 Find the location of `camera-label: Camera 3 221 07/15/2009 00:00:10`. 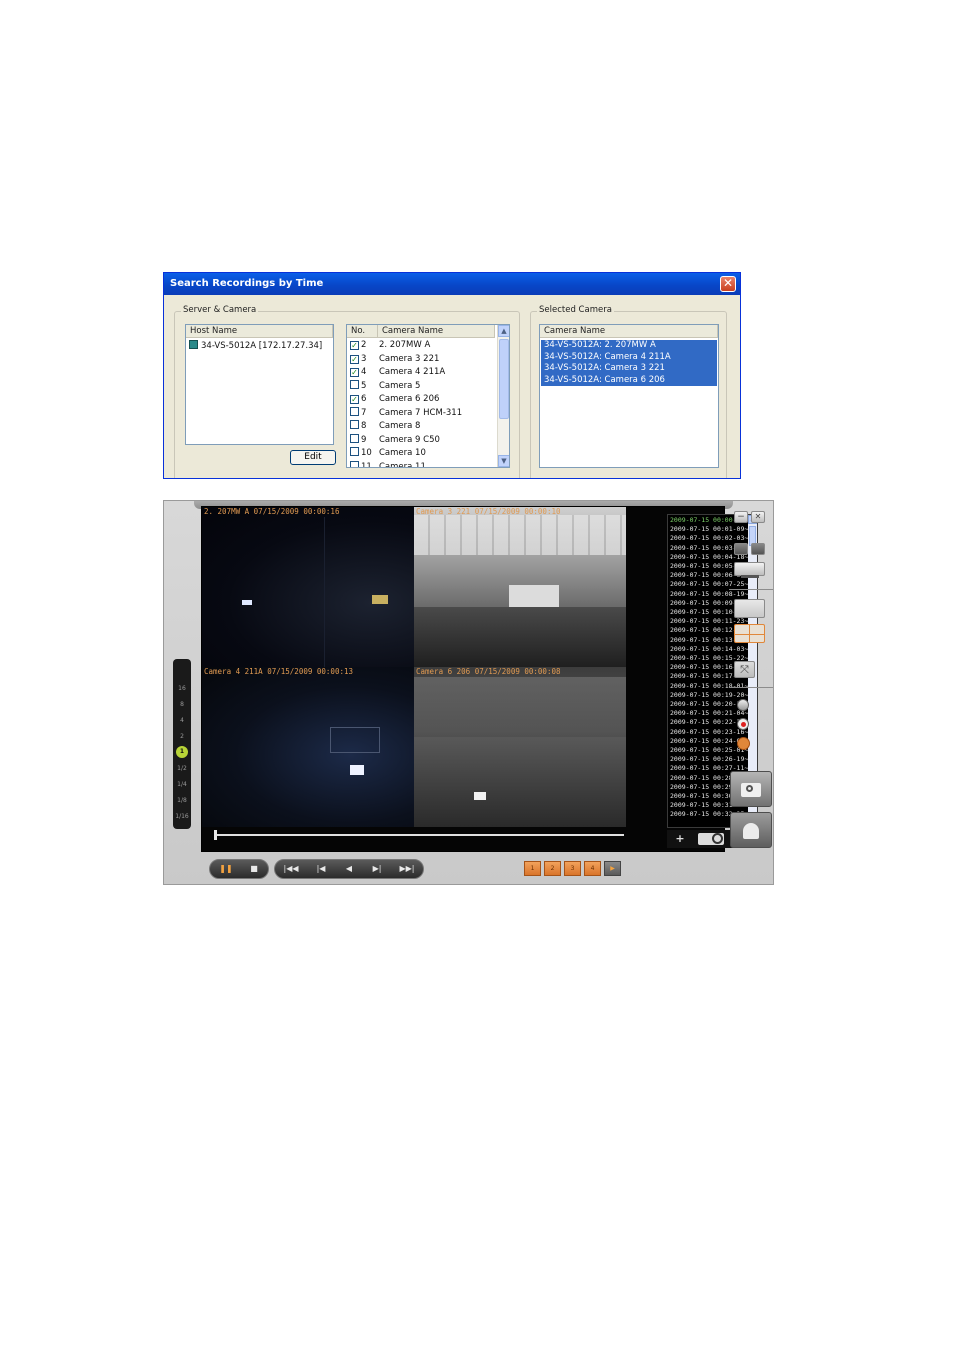

camera-label: Camera 3 221 07/15/2009 00:00:10 is located at coordinates (488, 511).